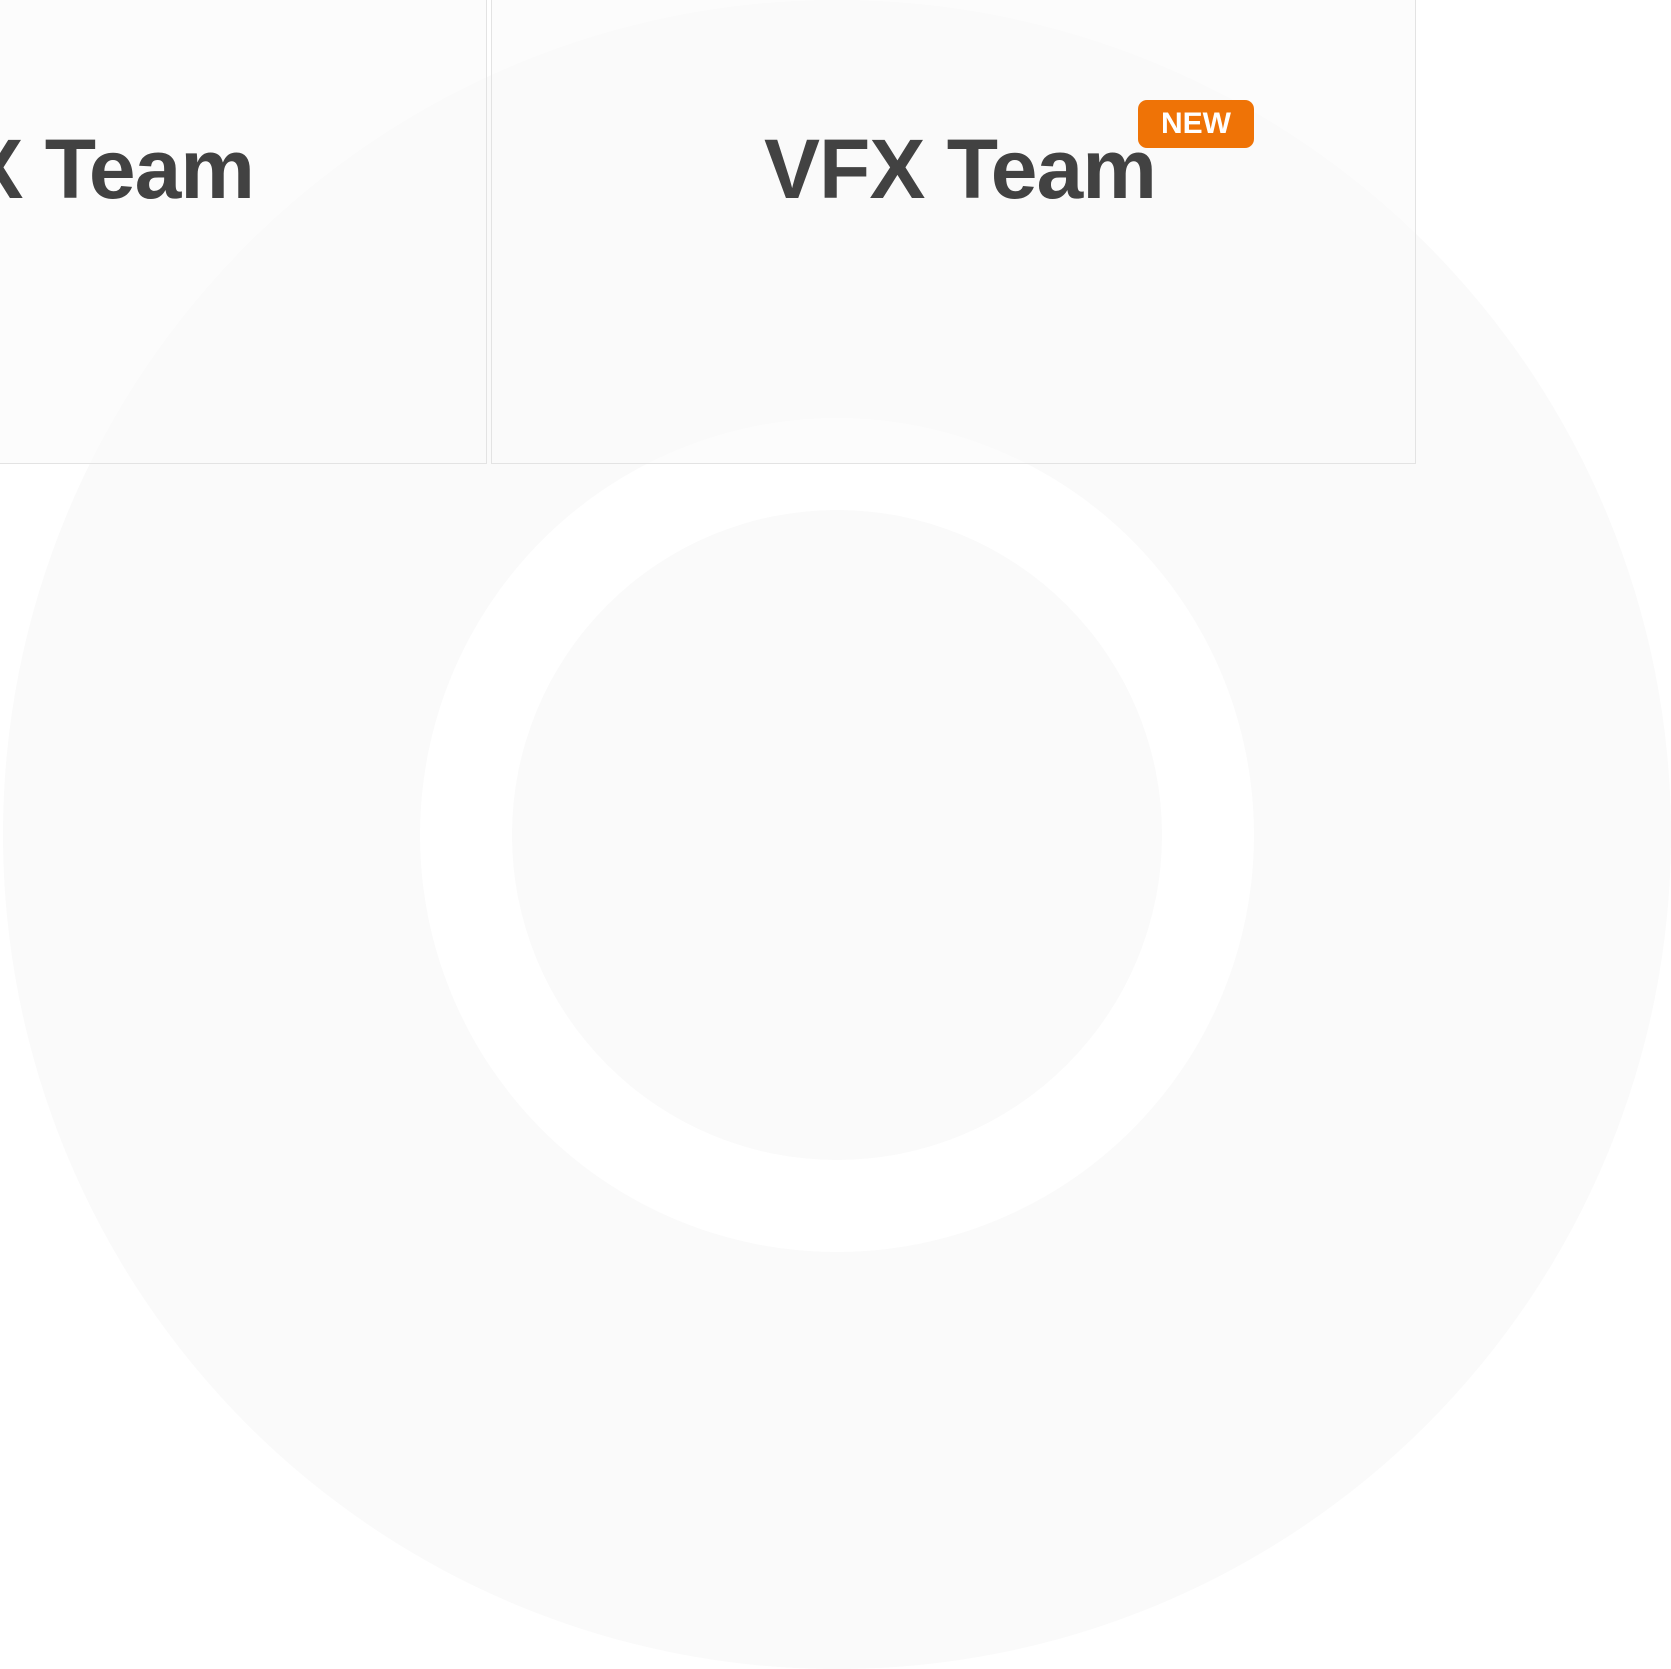 The width and height of the screenshot is (1671, 1669). Describe the element at coordinates (1196, 124) in the screenshot. I see `new-badge: NEW` at that location.